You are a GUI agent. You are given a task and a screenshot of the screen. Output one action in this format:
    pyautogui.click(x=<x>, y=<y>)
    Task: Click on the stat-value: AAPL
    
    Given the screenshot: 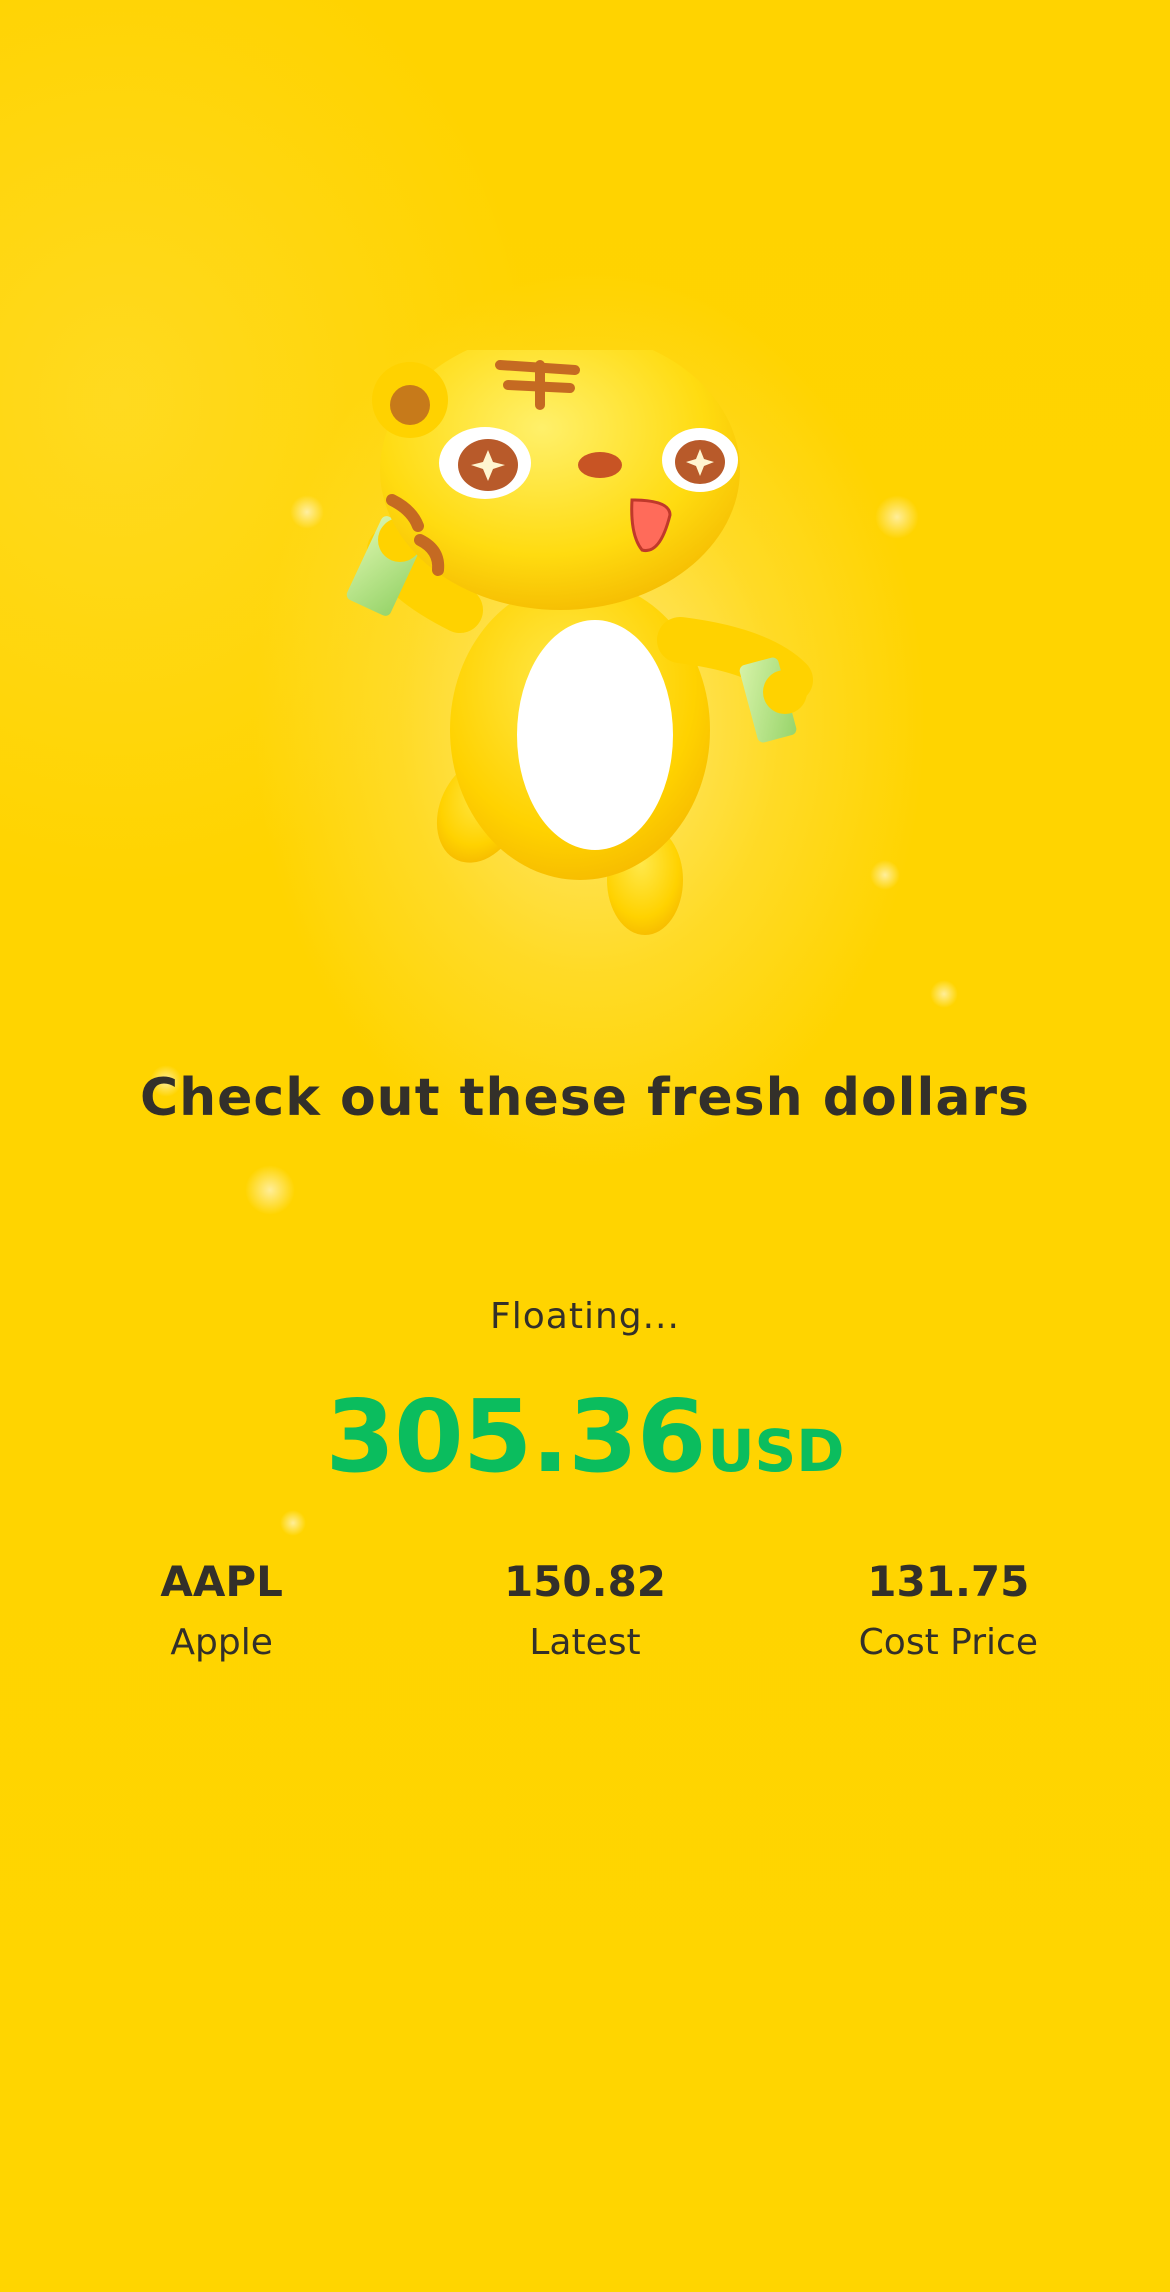 What is the action you would take?
    pyautogui.click(x=221, y=1581)
    